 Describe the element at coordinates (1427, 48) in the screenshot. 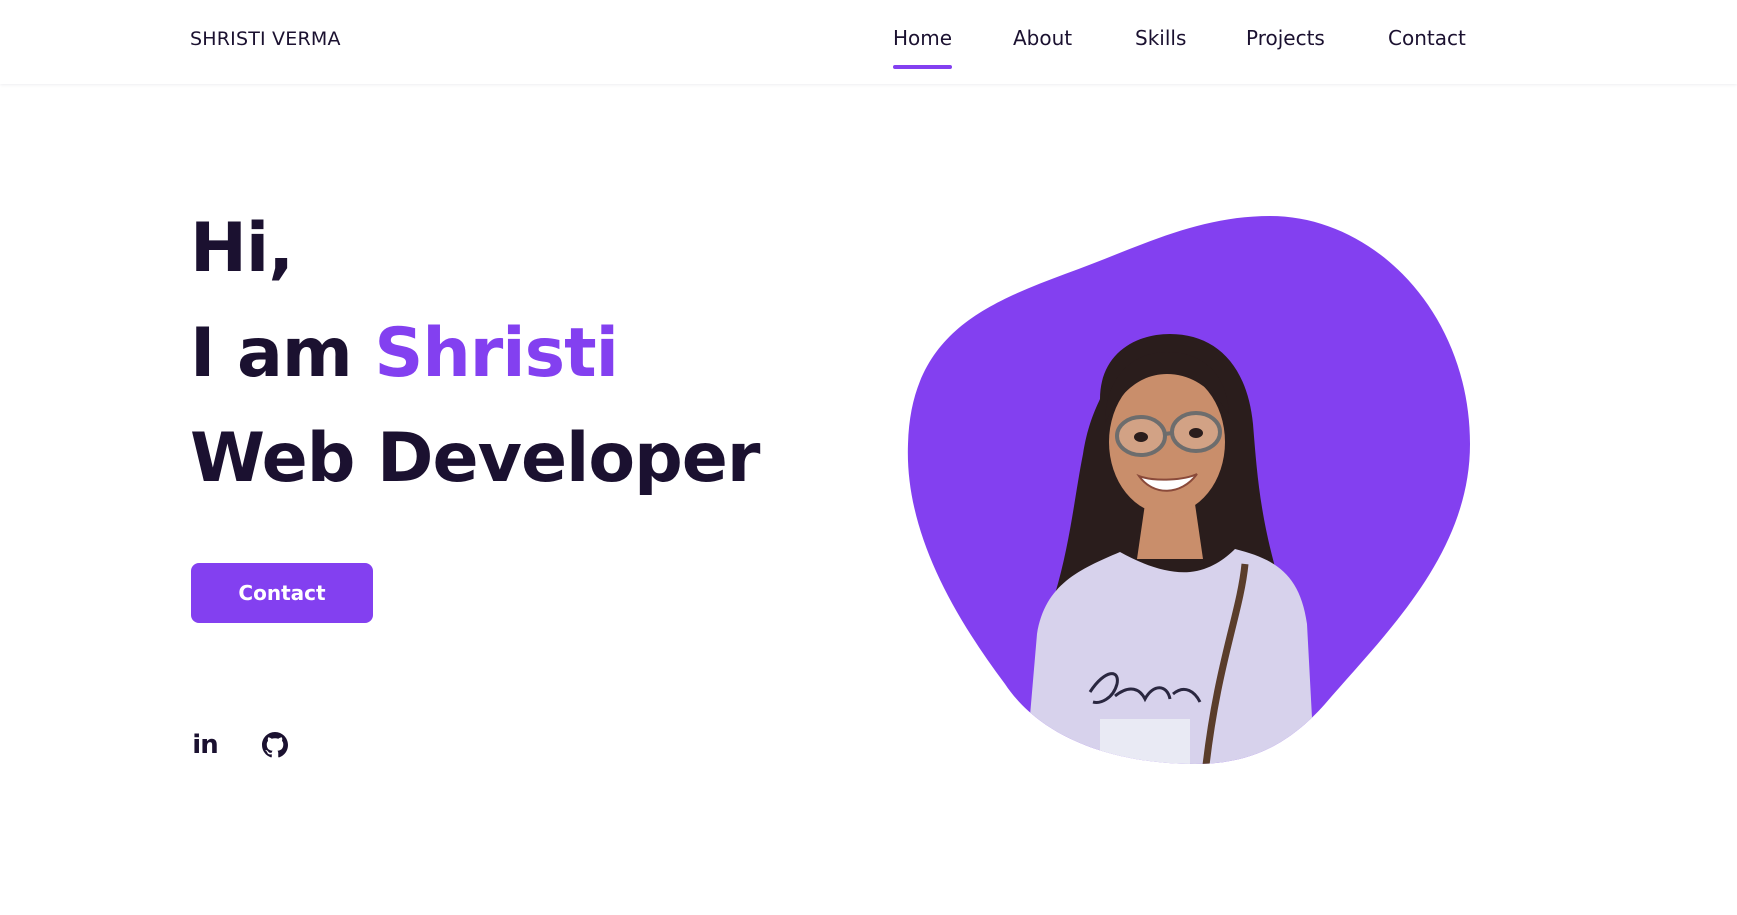

I see `nav-contact: Contact` at that location.